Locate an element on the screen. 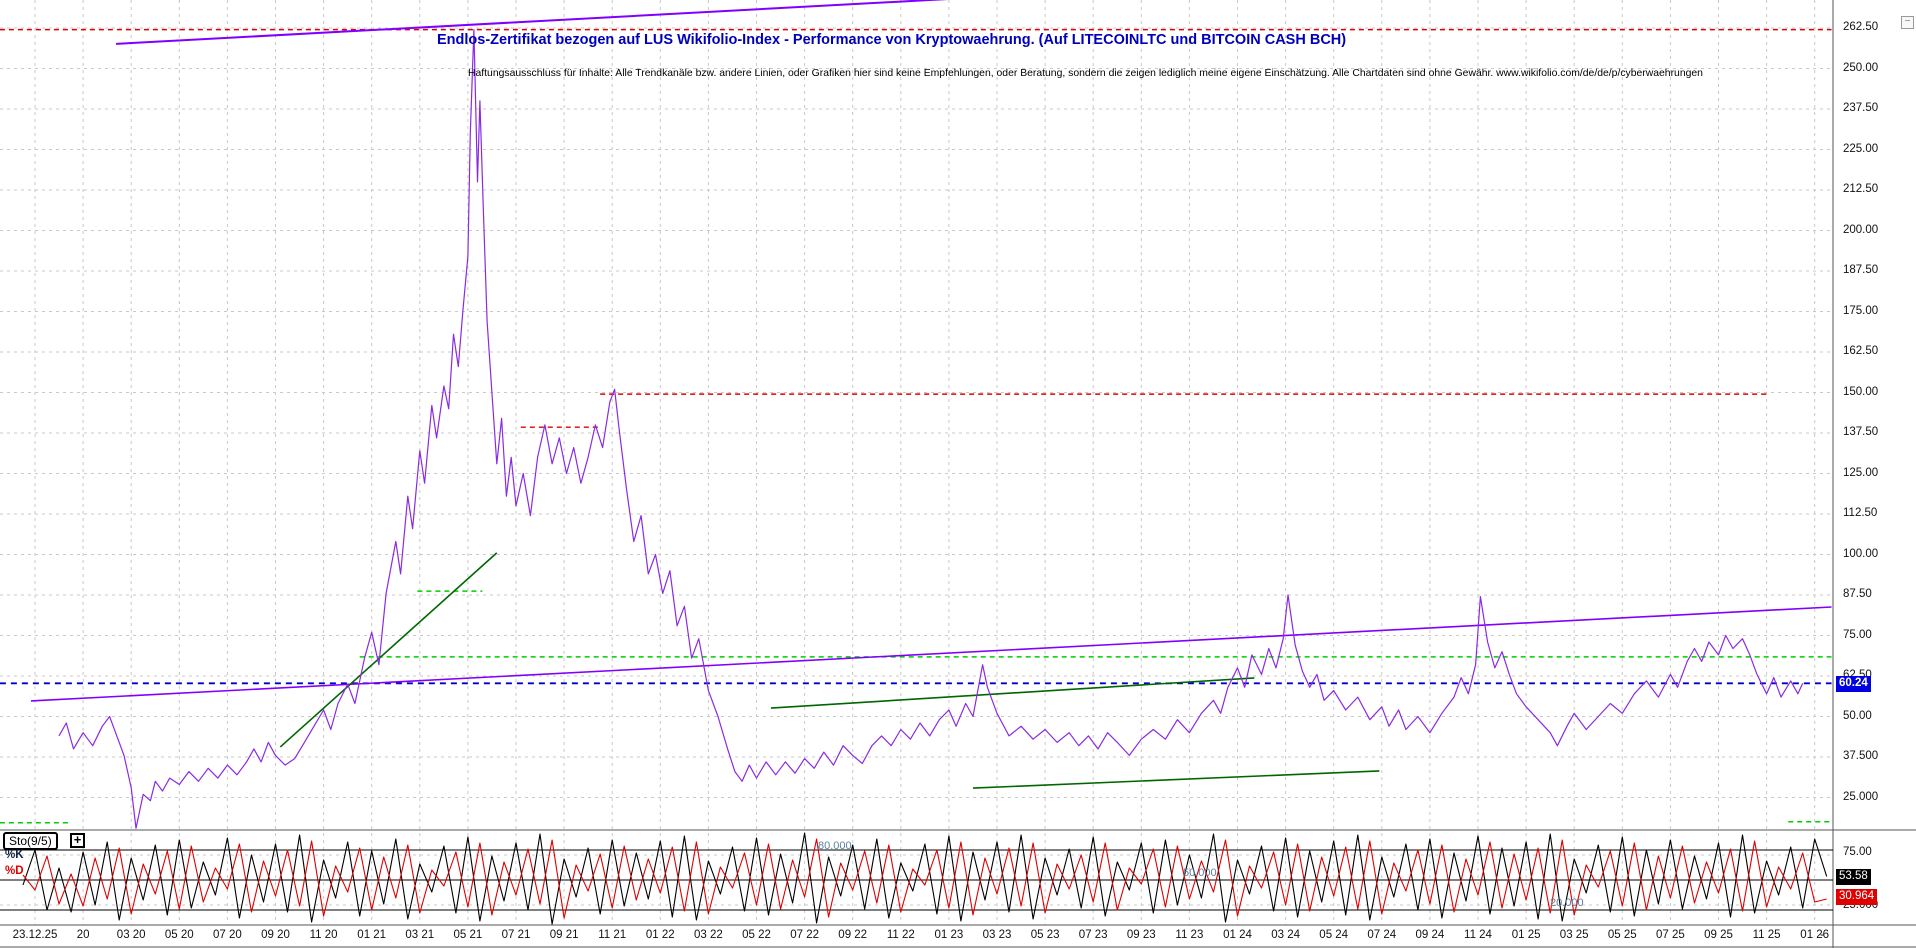 The image size is (1916, 948). date-axis-label: 03 24 is located at coordinates (1285, 935).